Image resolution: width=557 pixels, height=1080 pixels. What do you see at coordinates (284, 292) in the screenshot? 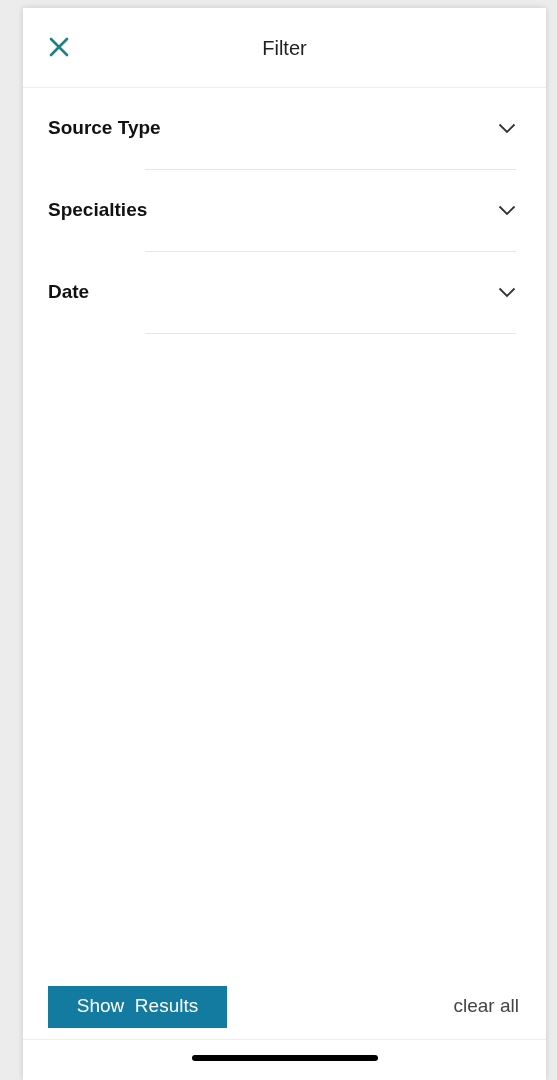
I see `accordion-header: Date` at bounding box center [284, 292].